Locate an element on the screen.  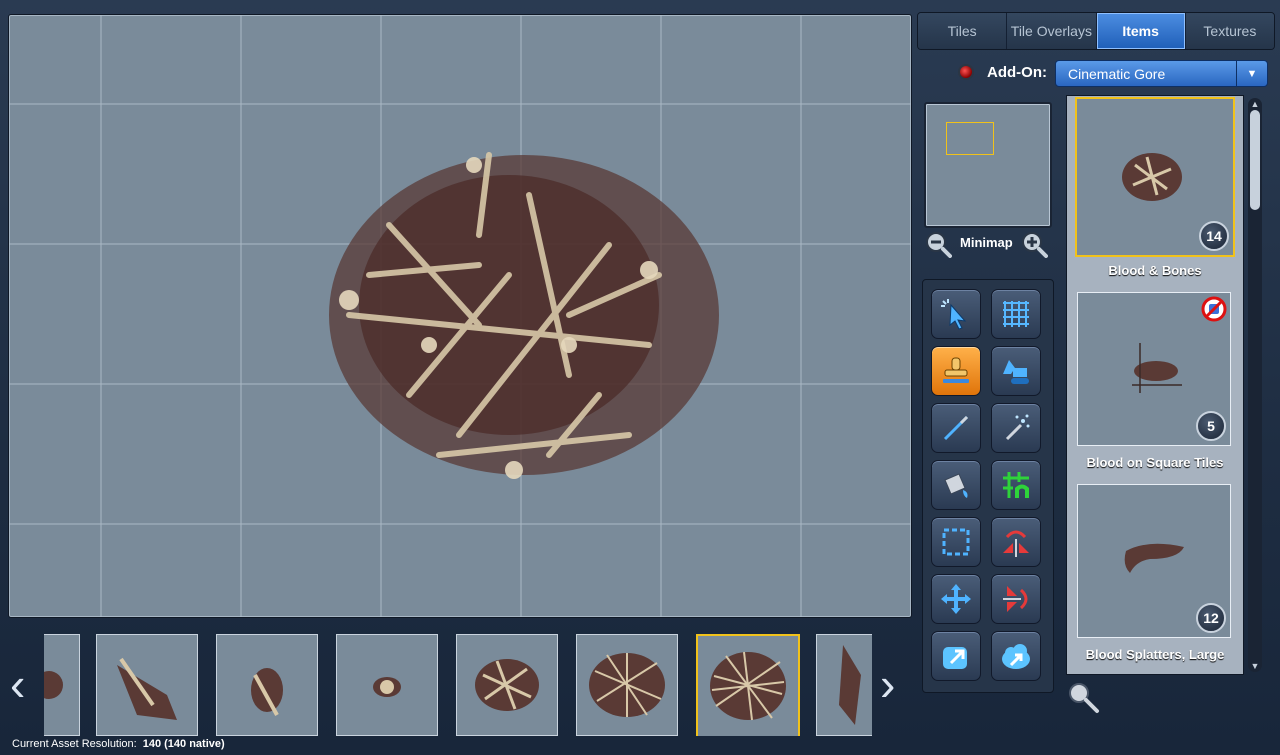
cloud-export-tool-button is located at coordinates (1016, 656).